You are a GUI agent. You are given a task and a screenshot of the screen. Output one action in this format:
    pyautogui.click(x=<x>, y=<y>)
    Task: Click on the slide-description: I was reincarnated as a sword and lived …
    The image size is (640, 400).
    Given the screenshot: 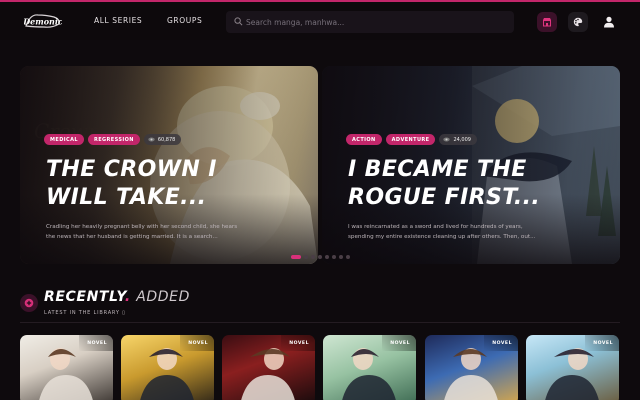 What is the action you would take?
    pyautogui.click(x=442, y=232)
    